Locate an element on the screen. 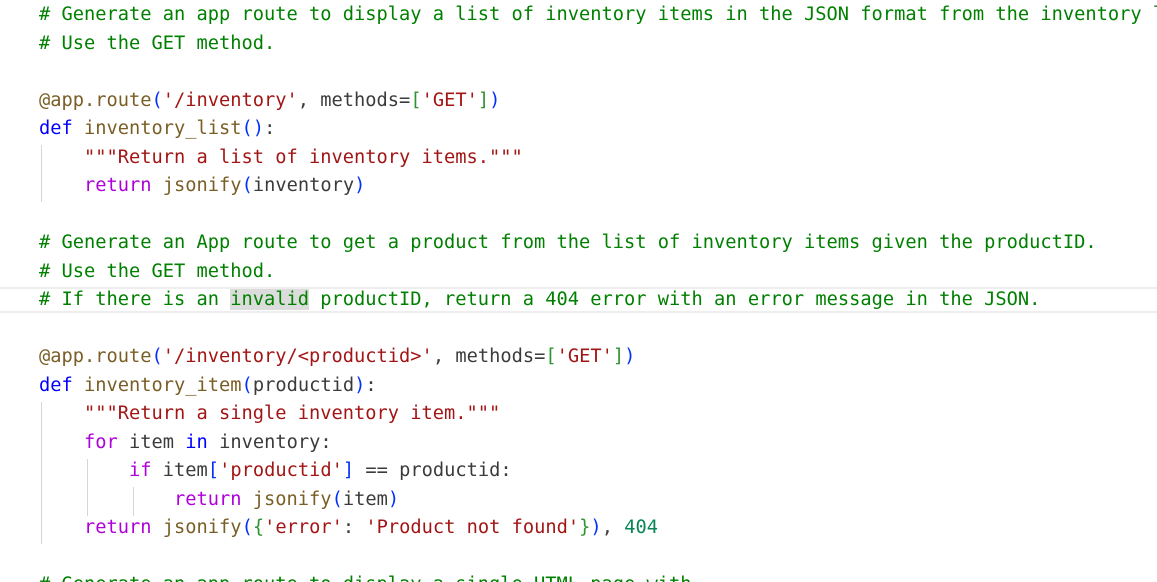  code-token: () is located at coordinates (253, 128).